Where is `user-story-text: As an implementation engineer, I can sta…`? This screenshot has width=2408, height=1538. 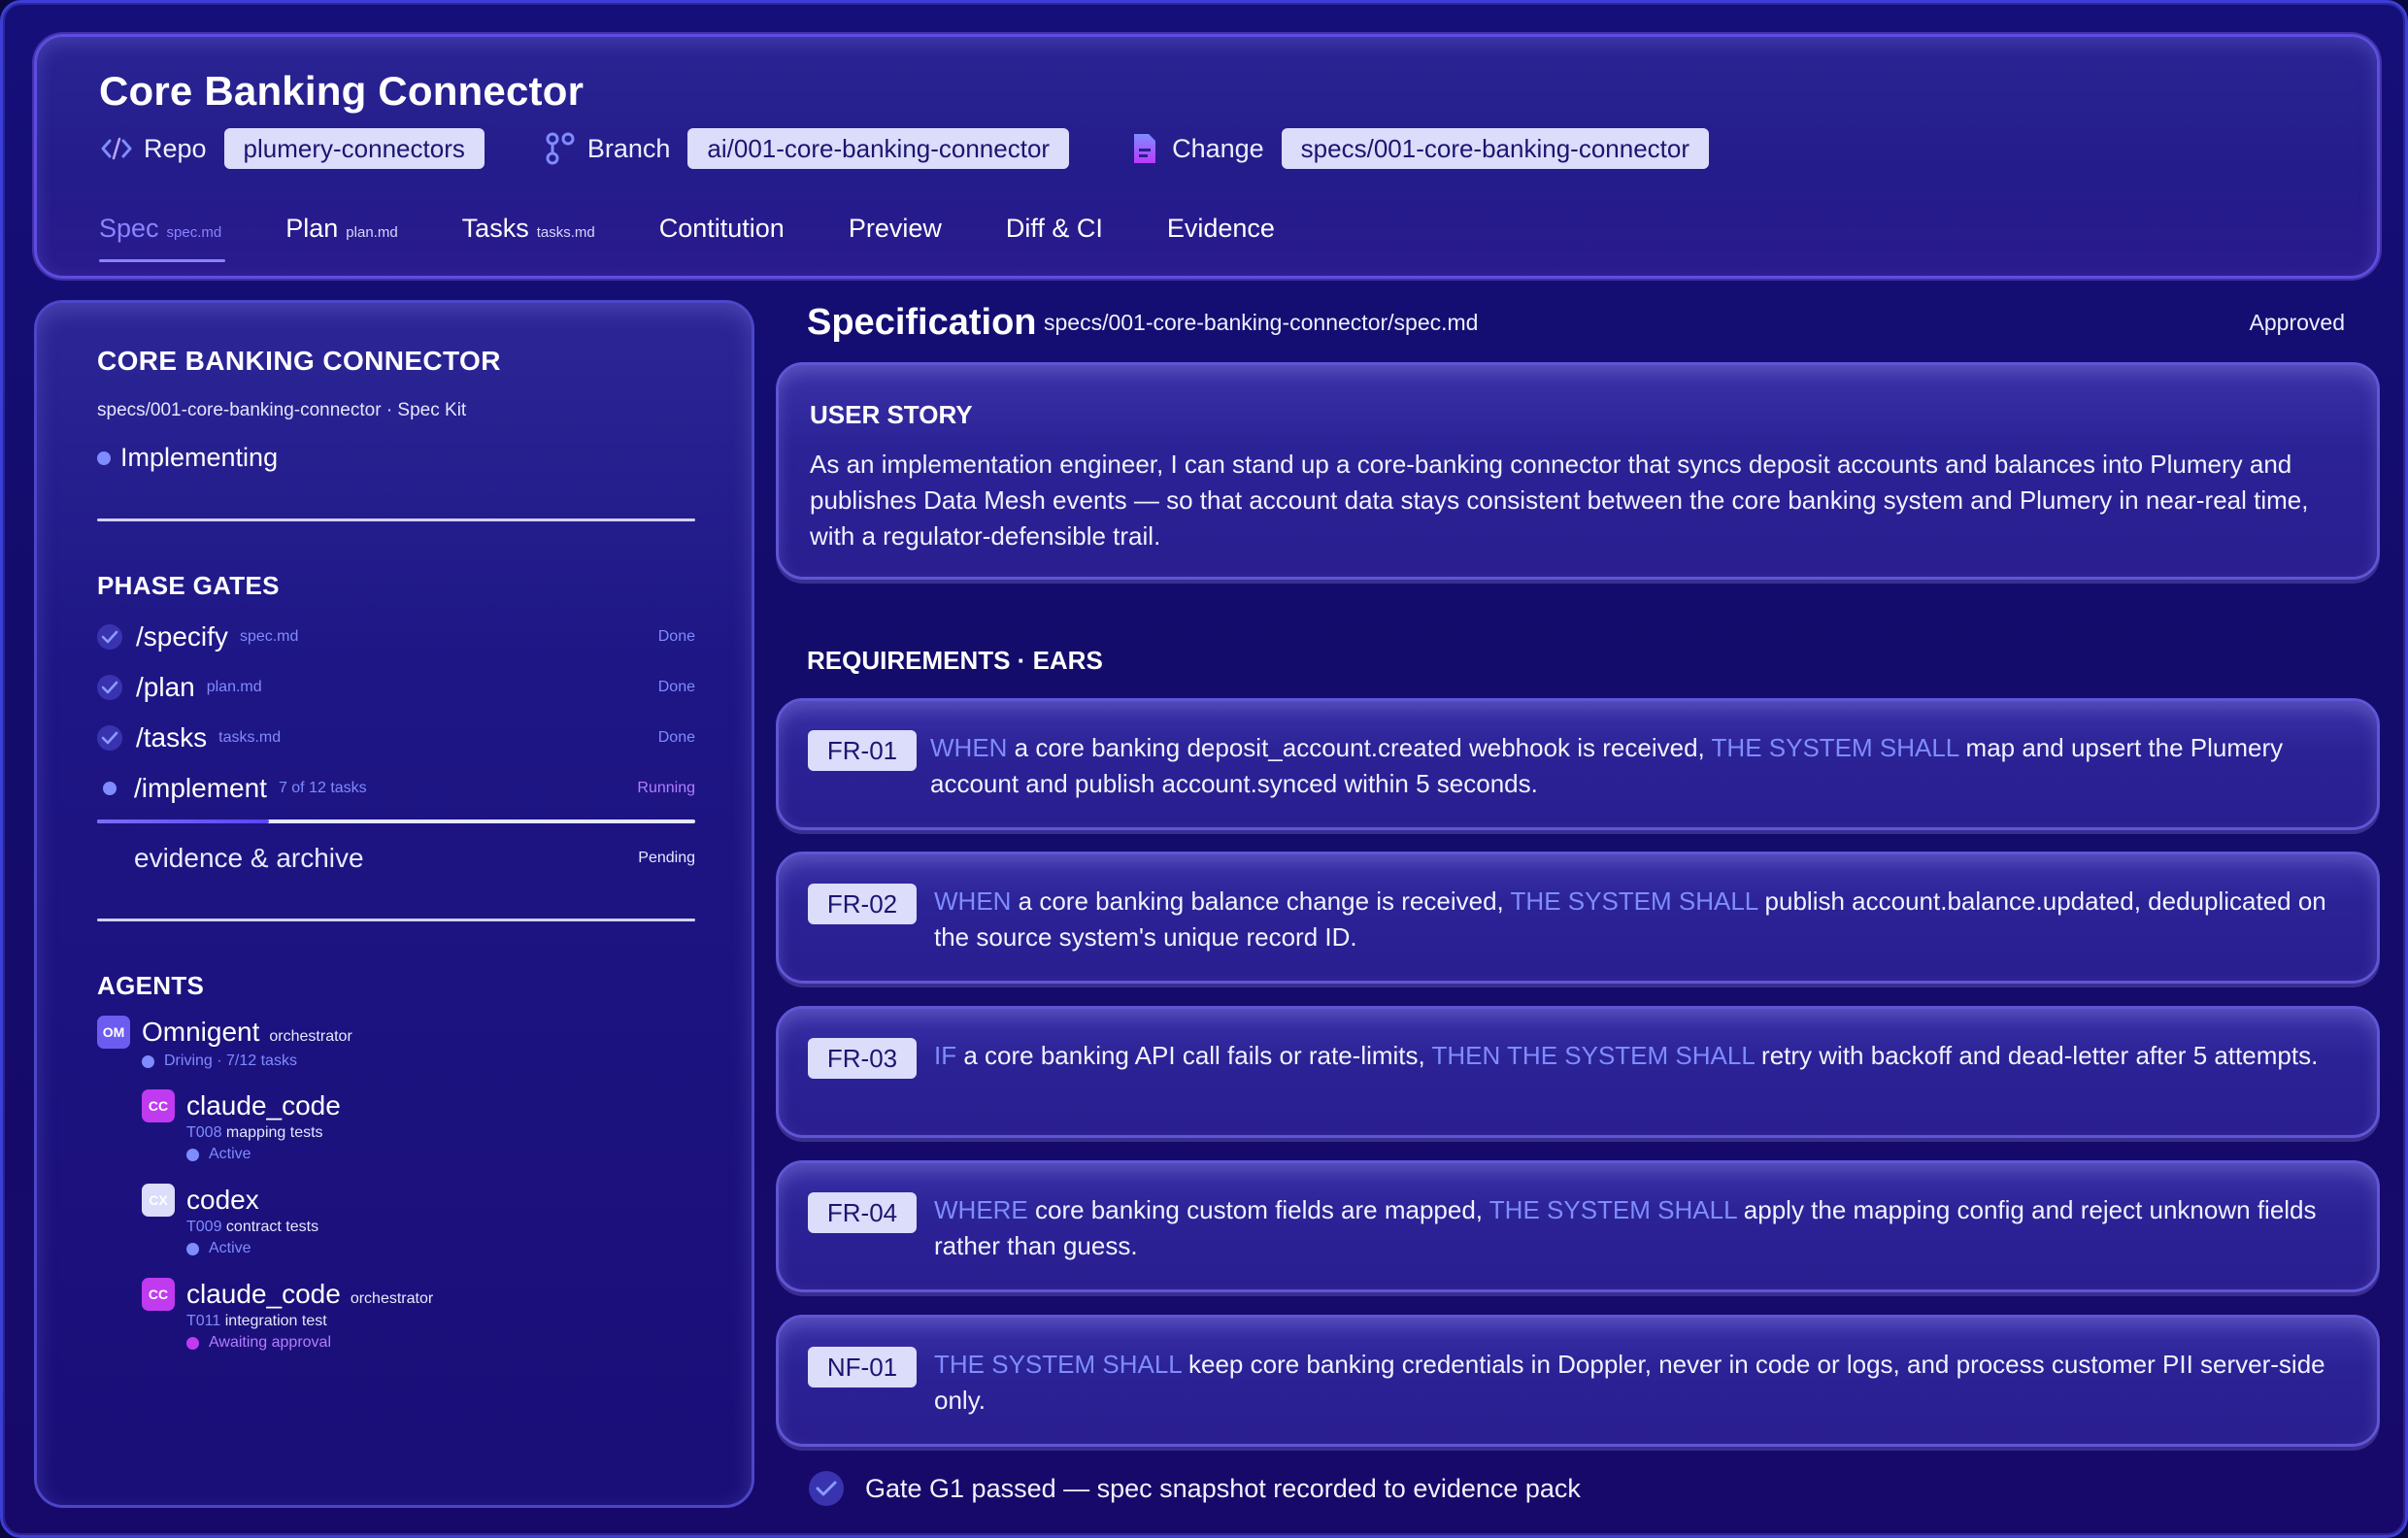 user-story-text: As an implementation engineer, I can sta… is located at coordinates (1560, 500).